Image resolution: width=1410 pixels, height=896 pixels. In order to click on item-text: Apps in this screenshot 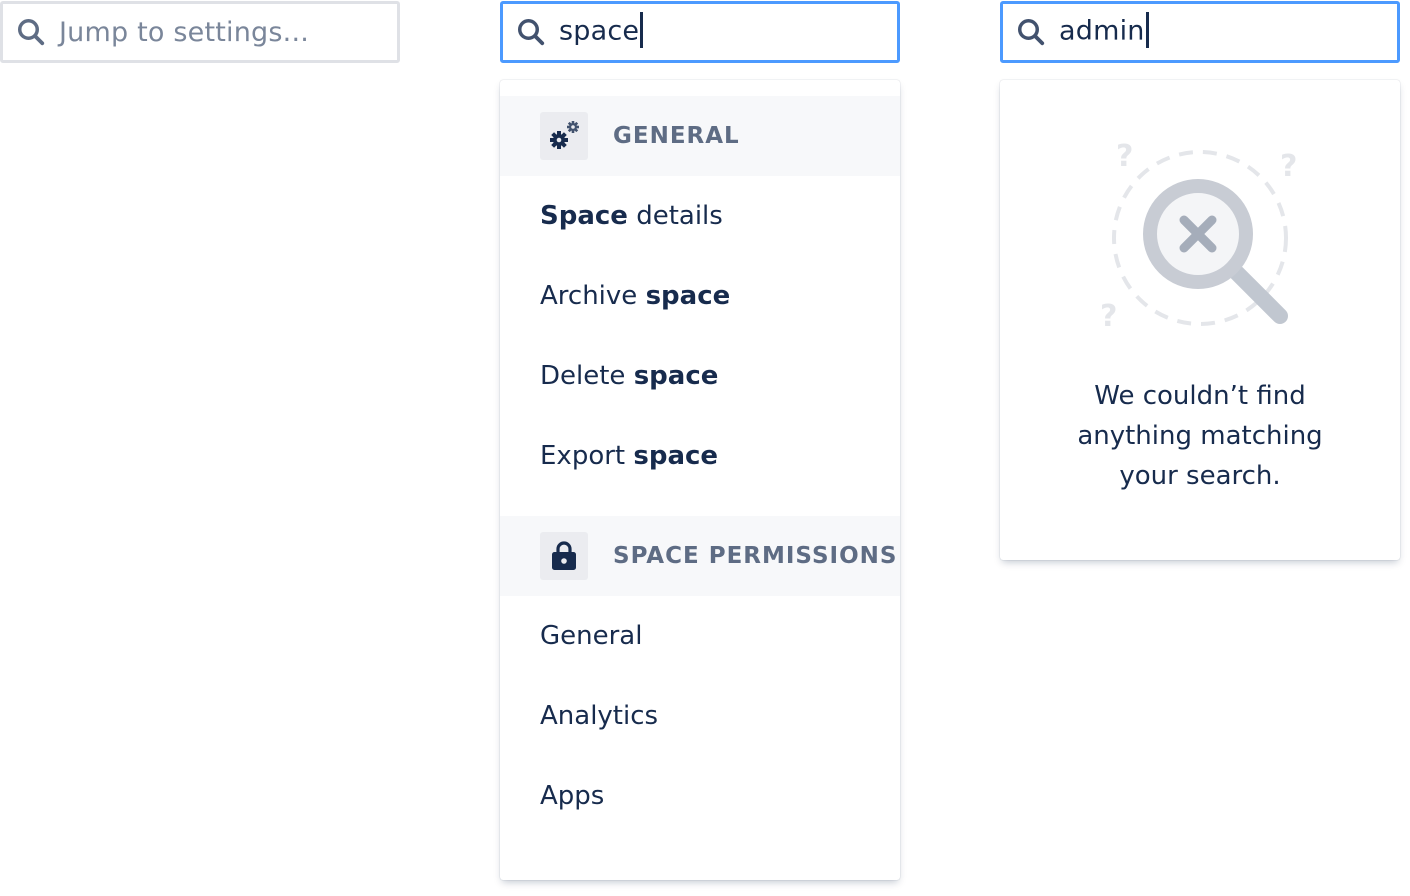, I will do `click(572, 796)`.